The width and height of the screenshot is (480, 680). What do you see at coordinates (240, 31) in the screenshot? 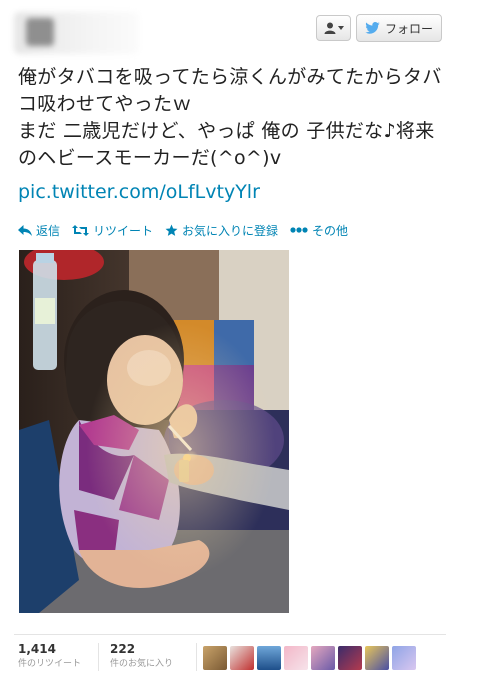
I see `tweet-header: フォロー` at bounding box center [240, 31].